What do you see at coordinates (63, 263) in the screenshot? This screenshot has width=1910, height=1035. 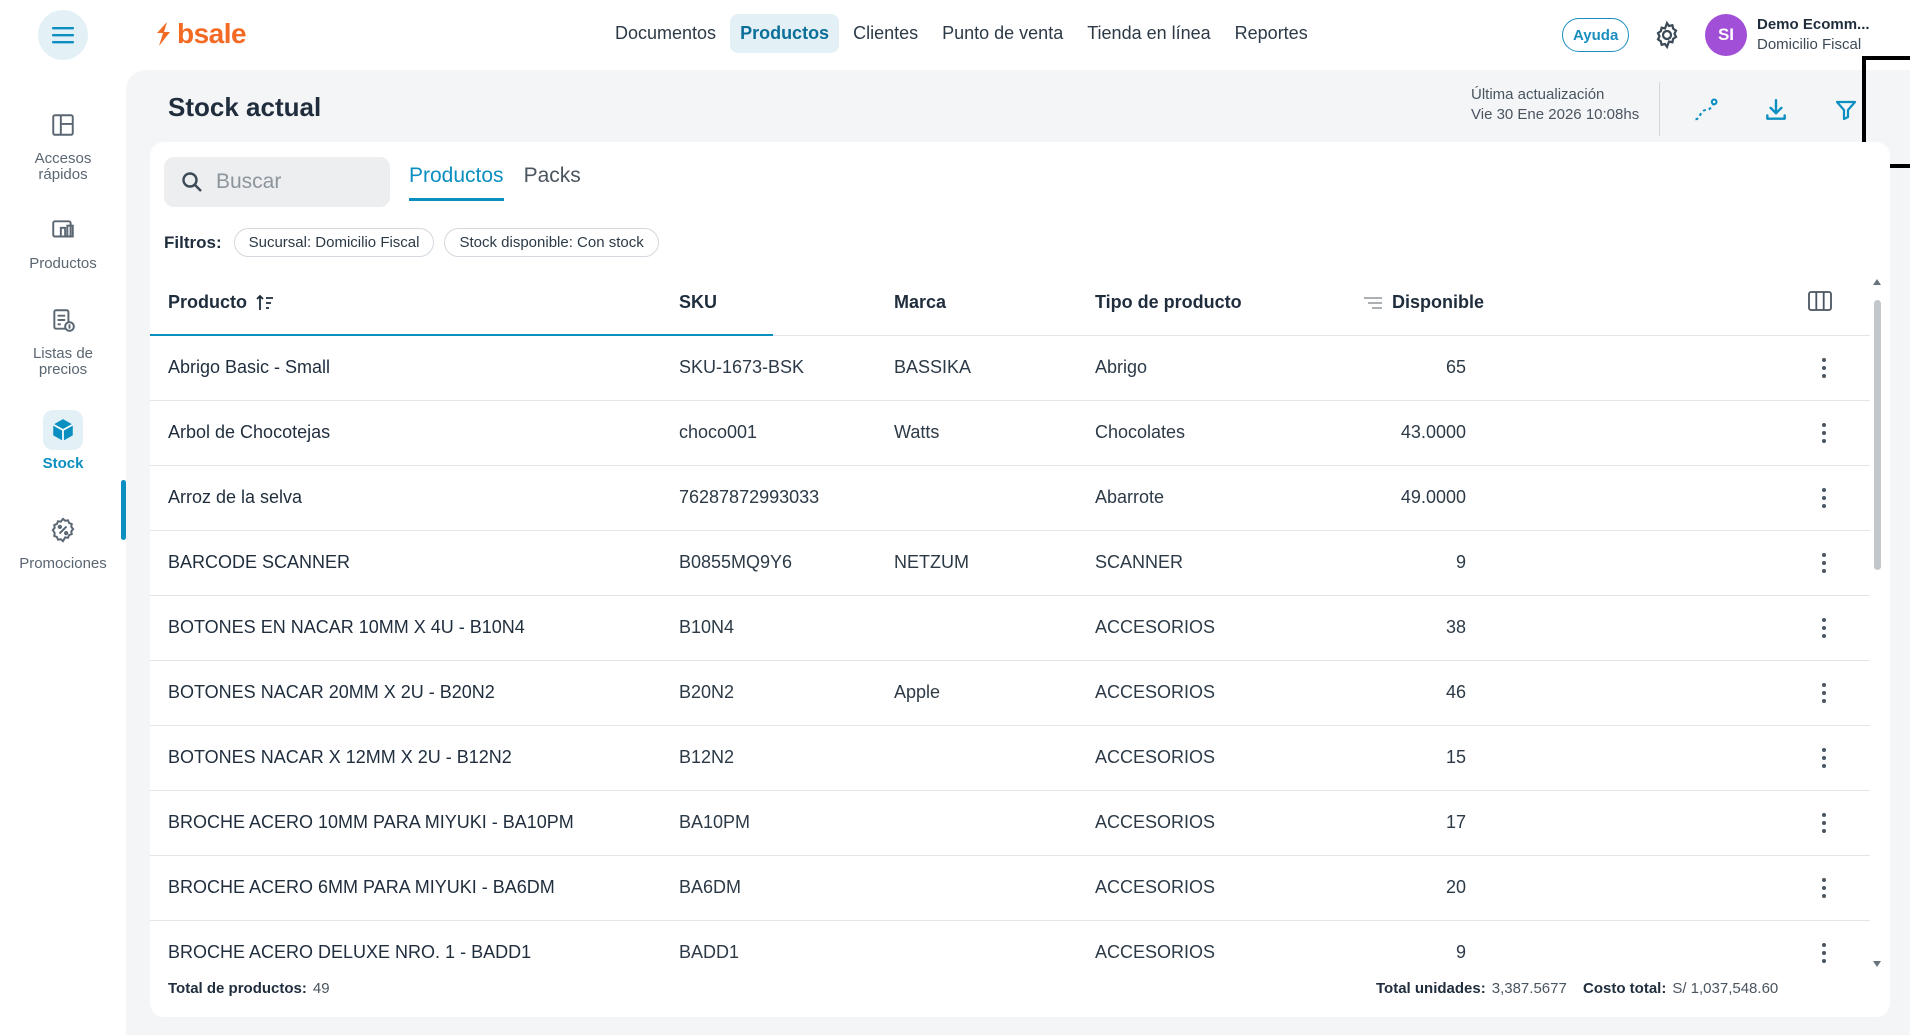 I see `sidebar-item-label: Productos` at bounding box center [63, 263].